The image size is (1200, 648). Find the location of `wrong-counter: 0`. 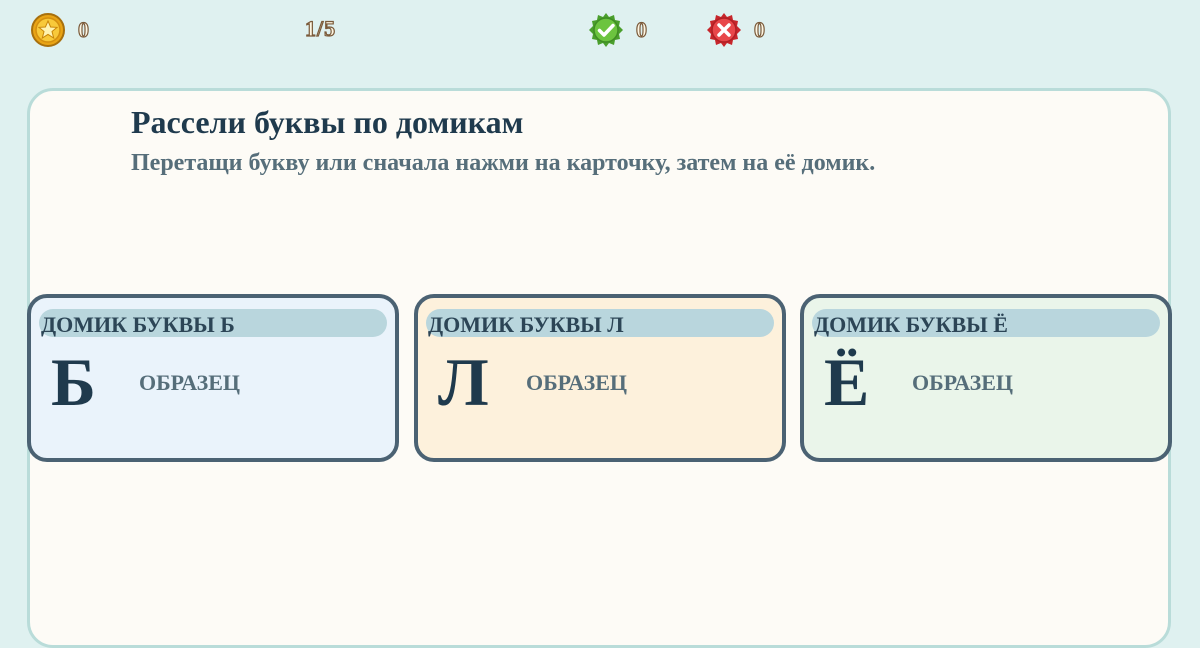

wrong-counter: 0 is located at coordinates (736, 30).